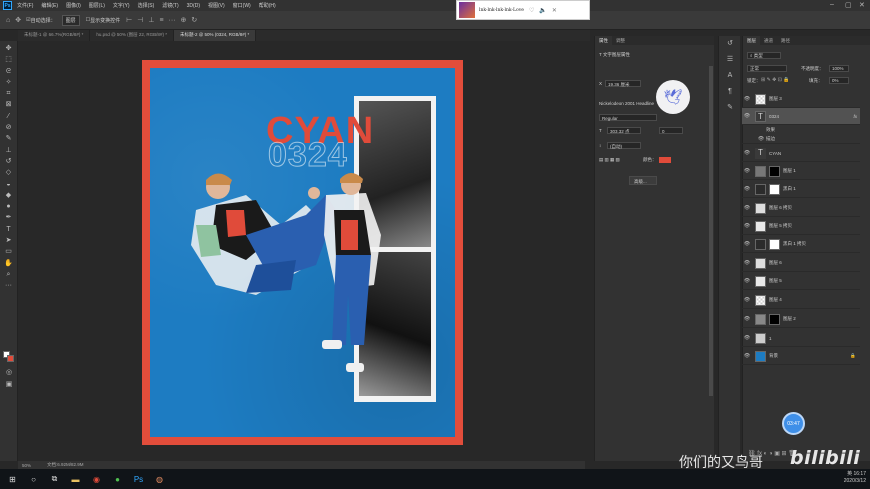 The height and width of the screenshot is (489, 870). What do you see at coordinates (121, 5) in the screenshot?
I see `menu-type: 文字(Y)` at bounding box center [121, 5].